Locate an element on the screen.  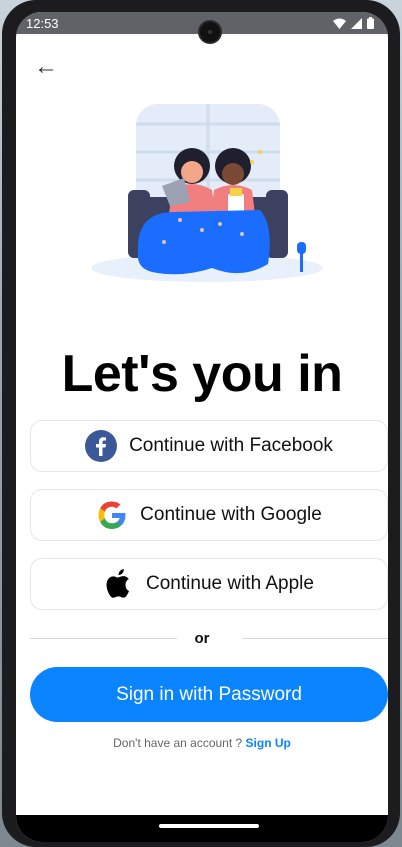
page-title: Let's you in is located at coordinates (202, 374).